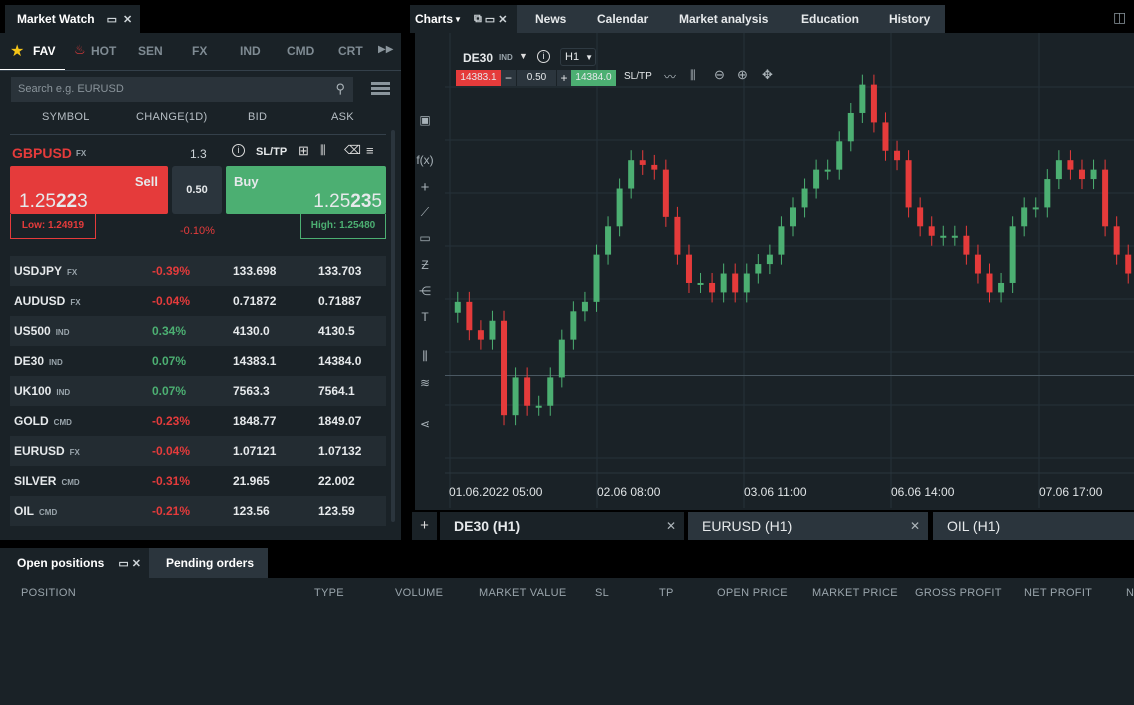  What do you see at coordinates (197, 190) in the screenshot?
I see `volume-input: 0.50` at bounding box center [197, 190].